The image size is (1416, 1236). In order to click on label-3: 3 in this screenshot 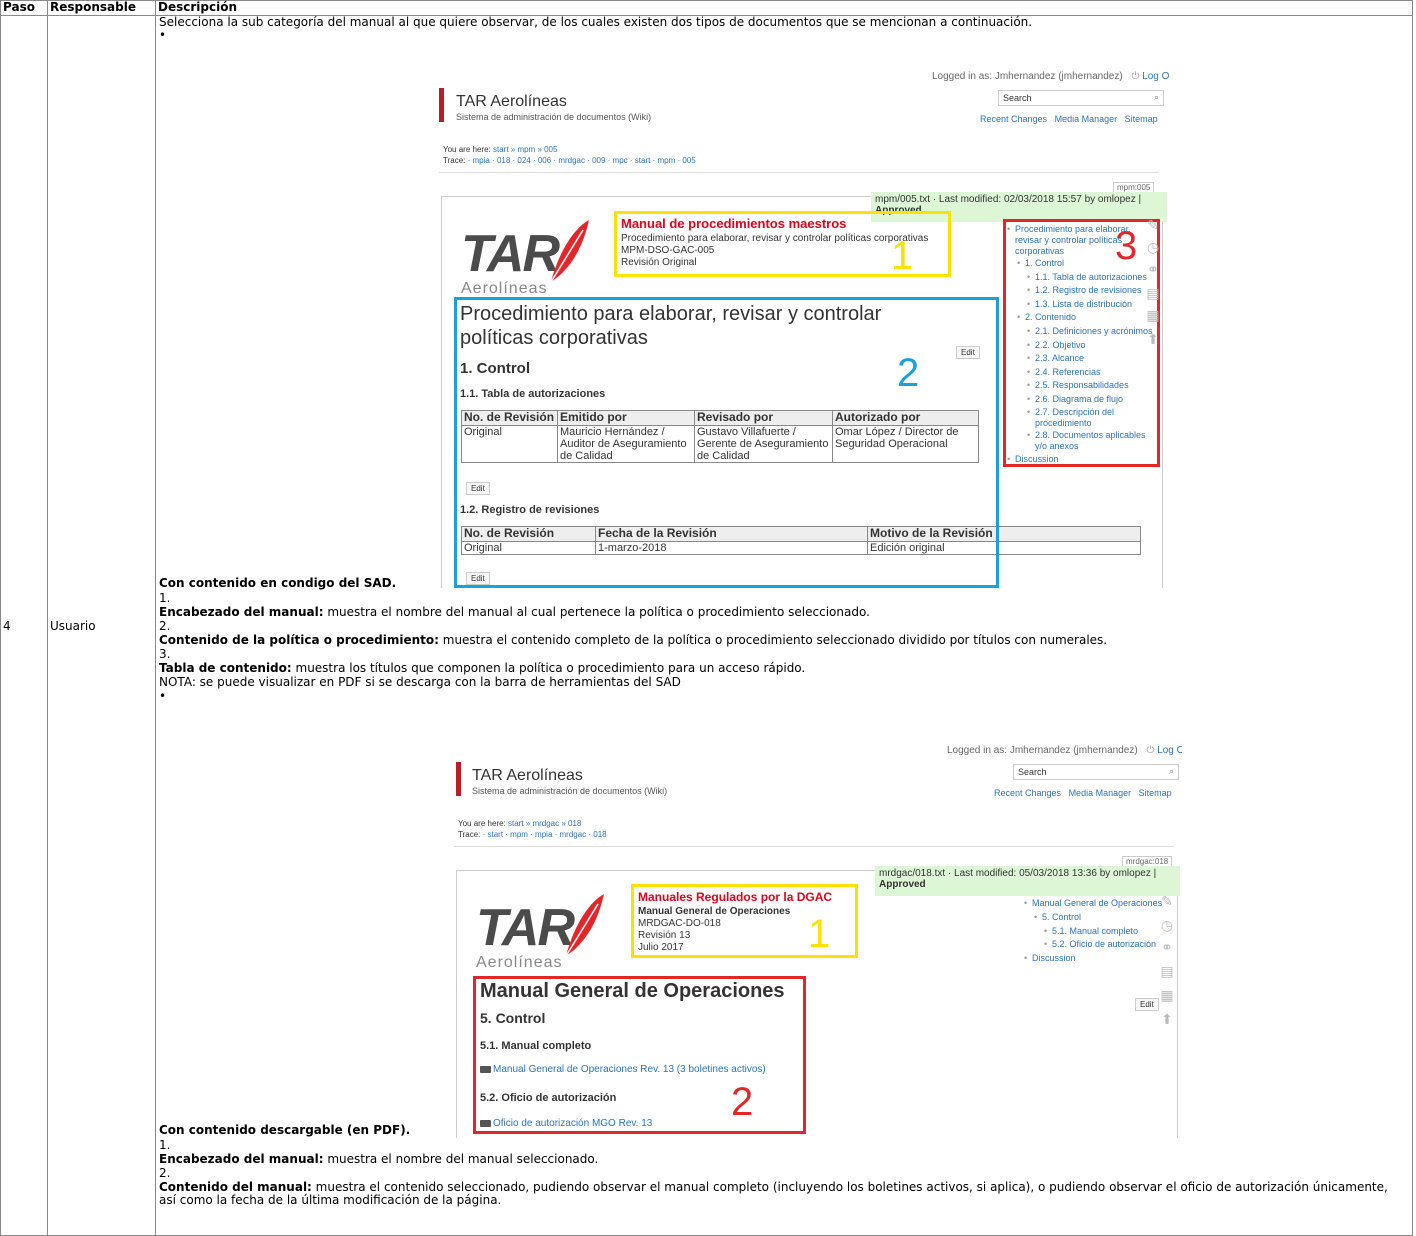, I will do `click(1126, 246)`.